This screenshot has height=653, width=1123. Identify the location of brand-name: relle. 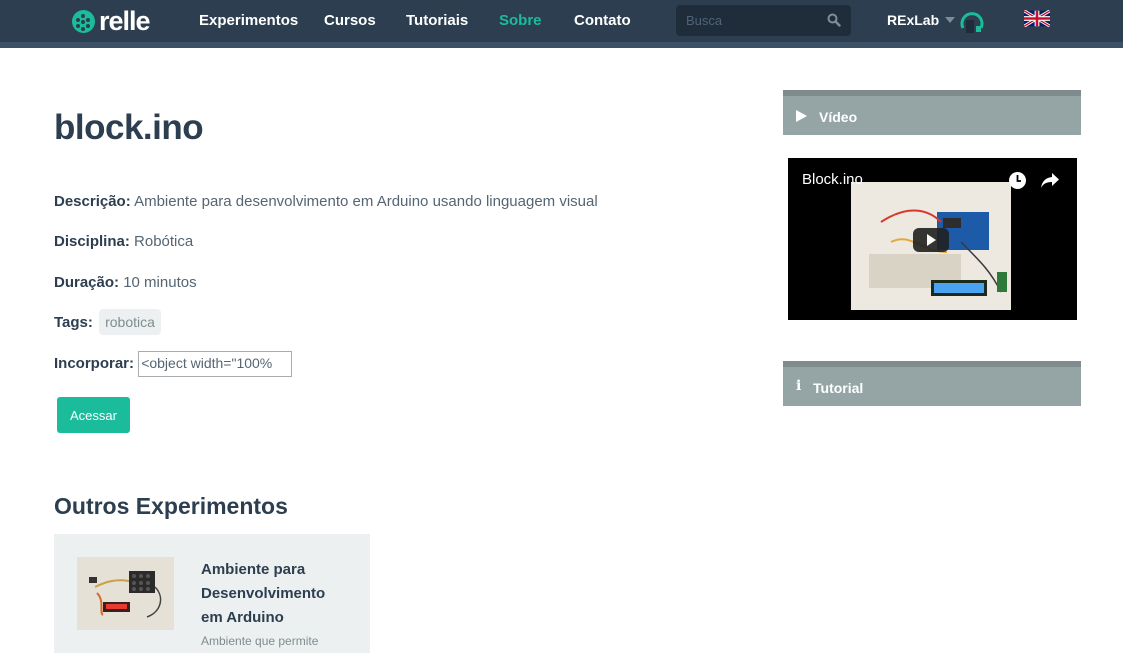
(125, 21).